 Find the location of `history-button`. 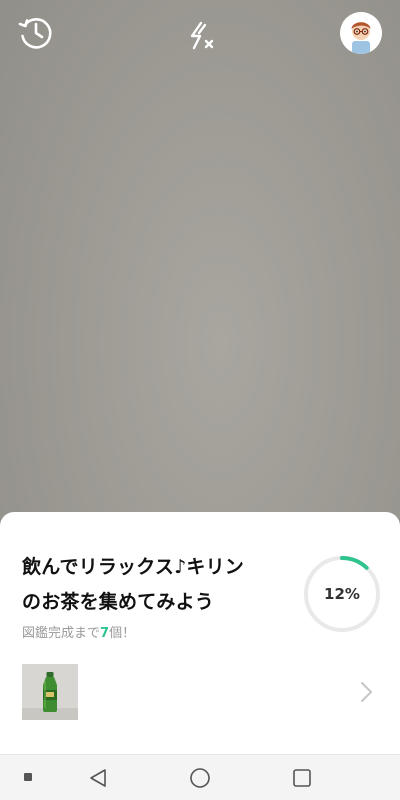

history-button is located at coordinates (36, 32).